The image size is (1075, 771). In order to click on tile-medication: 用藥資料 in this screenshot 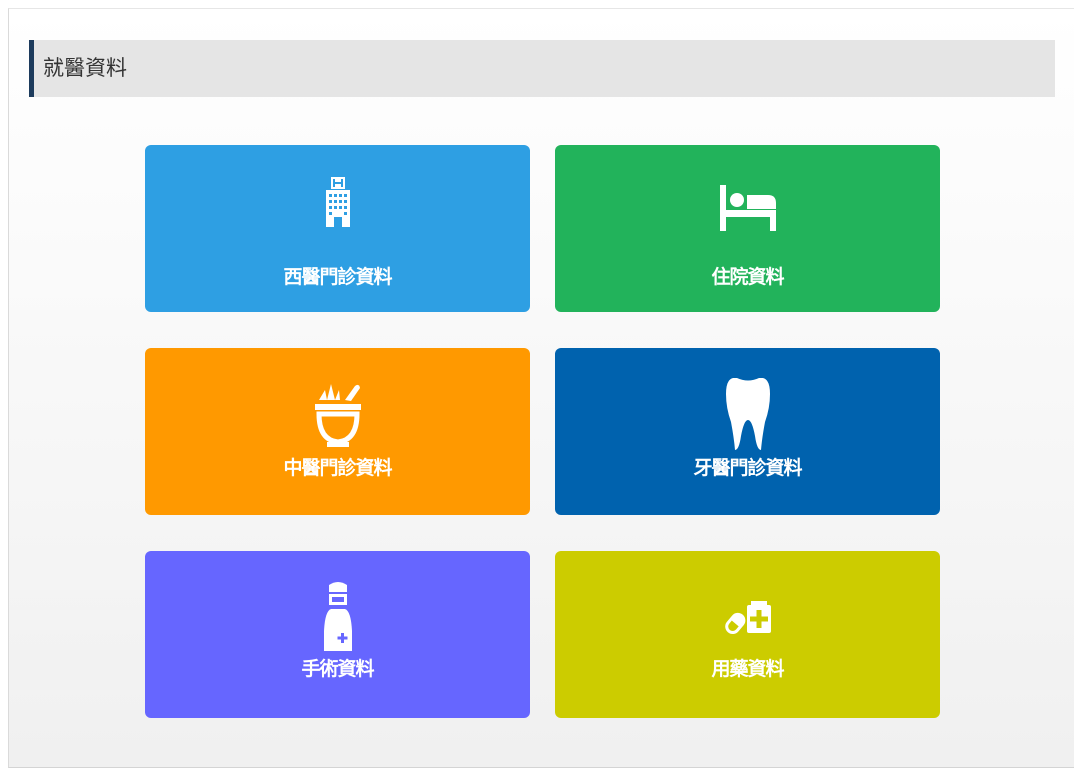, I will do `click(747, 634)`.